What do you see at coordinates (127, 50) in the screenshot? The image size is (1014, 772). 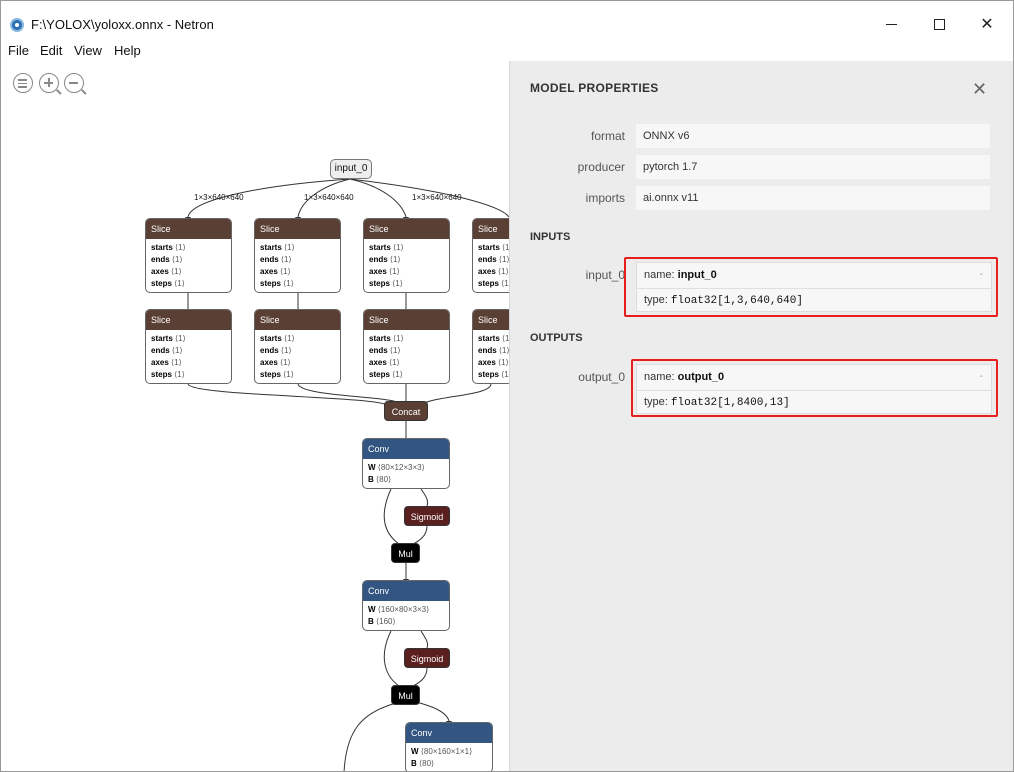 I see `menu-help: Help` at bounding box center [127, 50].